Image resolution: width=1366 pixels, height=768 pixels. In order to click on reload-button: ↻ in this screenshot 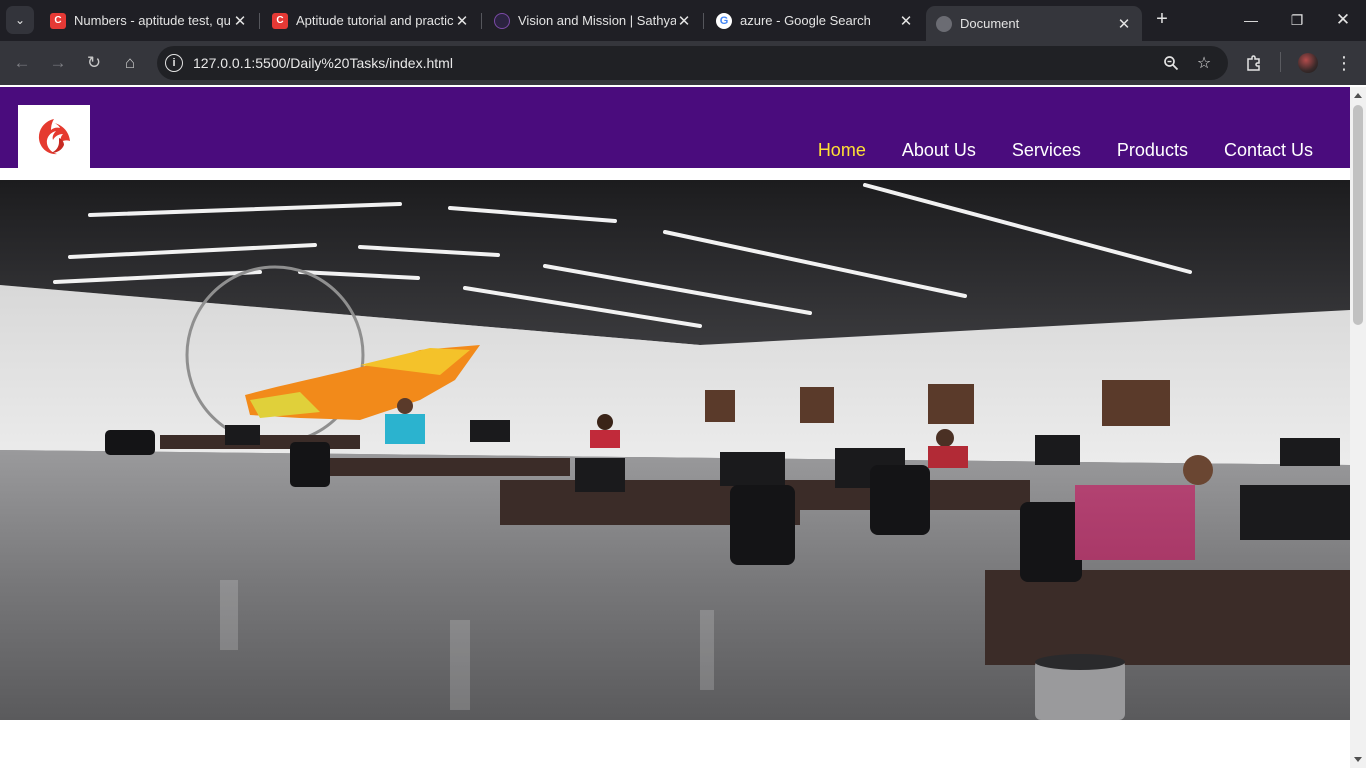, I will do `click(94, 63)`.